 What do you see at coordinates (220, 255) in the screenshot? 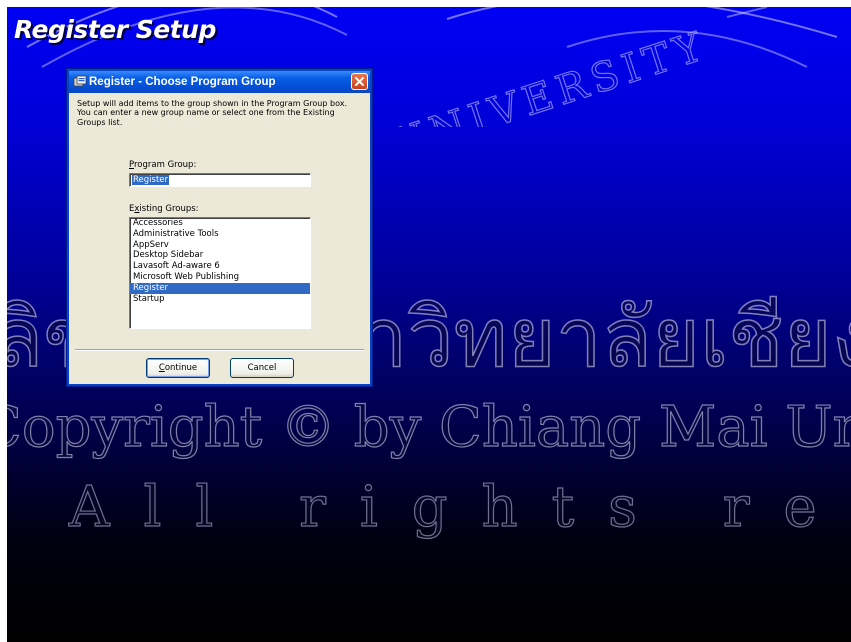
I see `list-item: Desktop Sidebar` at bounding box center [220, 255].